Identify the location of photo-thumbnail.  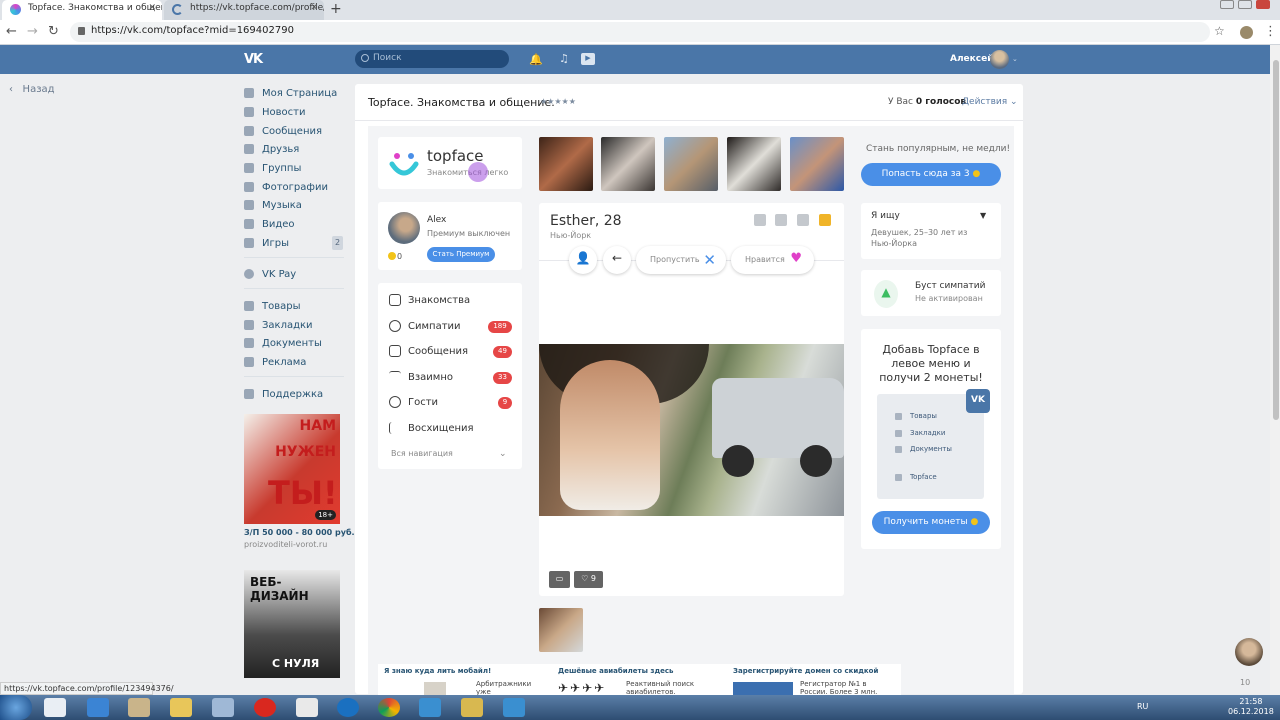
(561, 630).